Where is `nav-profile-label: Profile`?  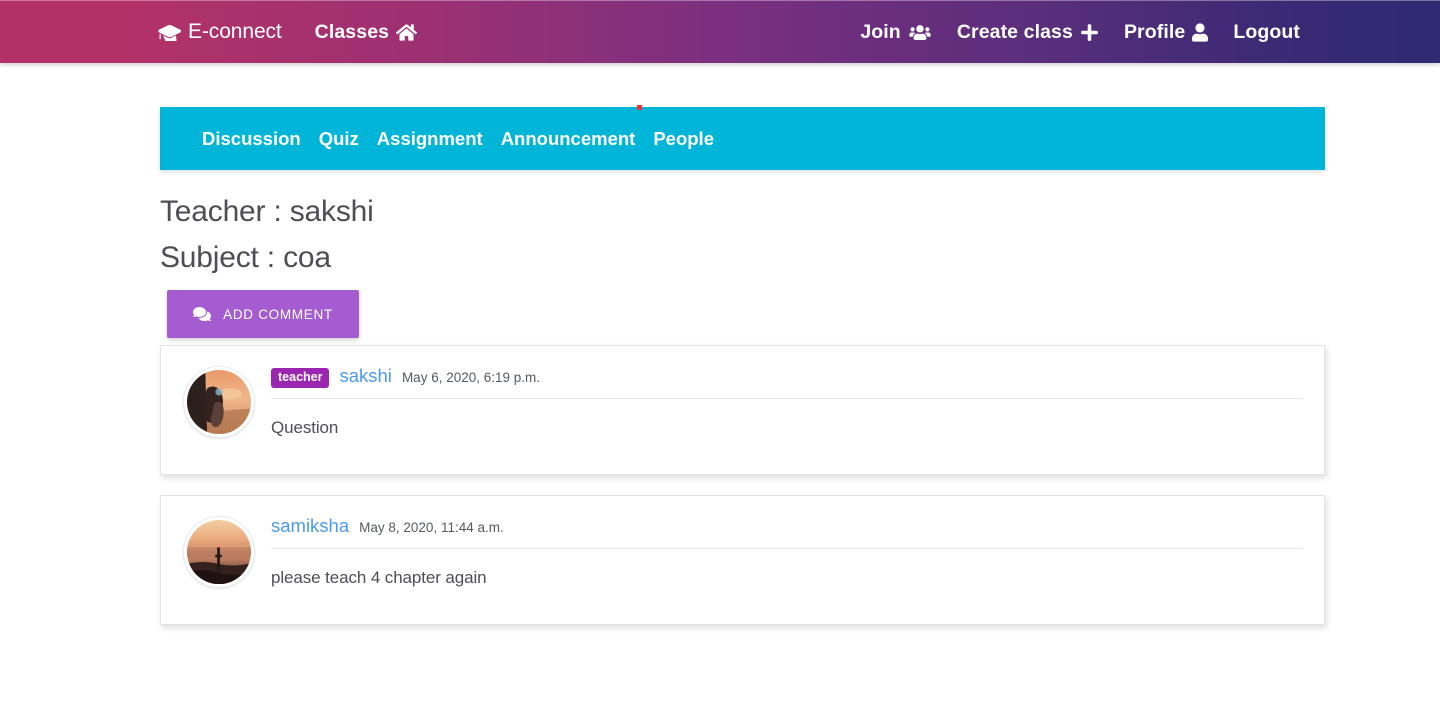
nav-profile-label: Profile is located at coordinates (1154, 31).